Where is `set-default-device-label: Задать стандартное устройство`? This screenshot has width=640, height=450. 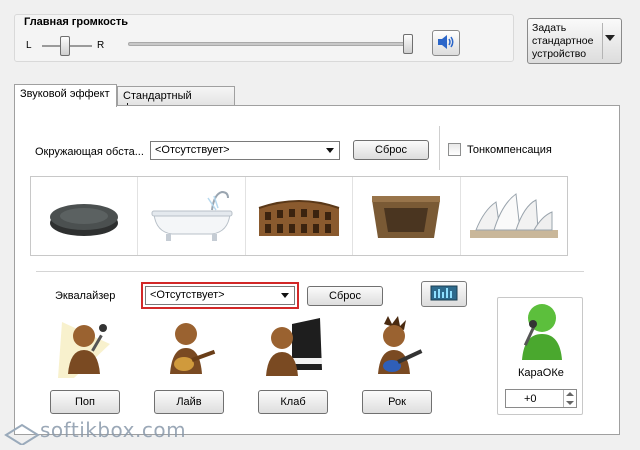 set-default-device-label: Задать стандартное устройство is located at coordinates (563, 41).